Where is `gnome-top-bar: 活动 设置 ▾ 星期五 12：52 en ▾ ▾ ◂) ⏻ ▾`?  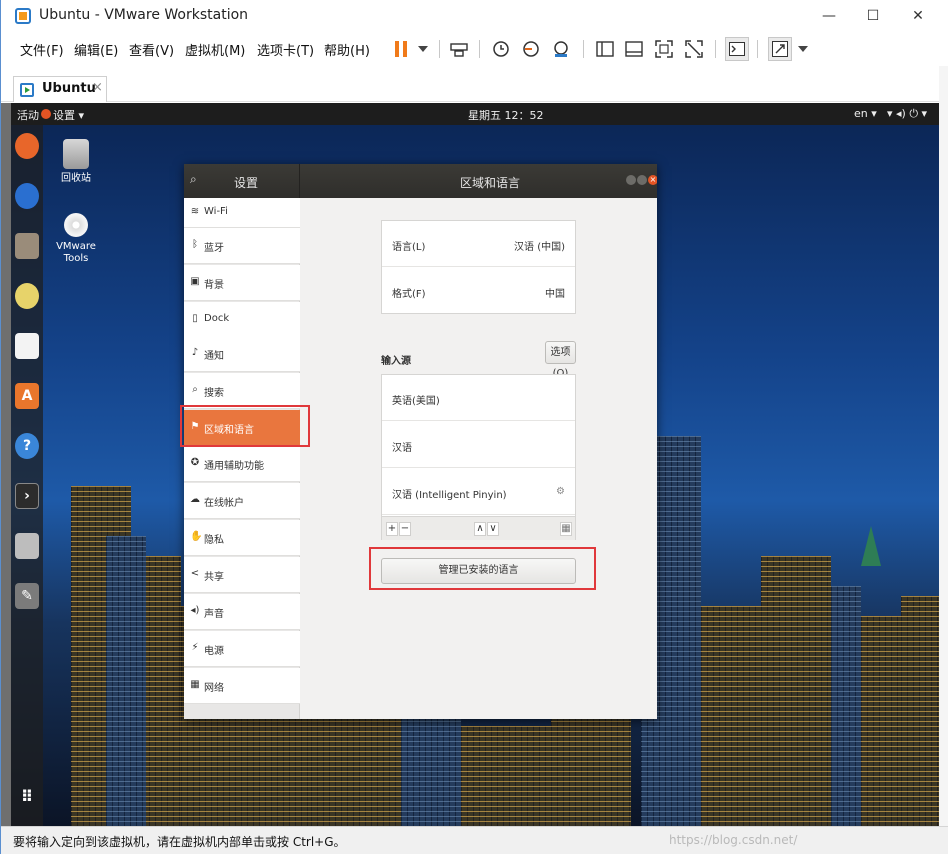 gnome-top-bar: 活动 设置 ▾ 星期五 12：52 en ▾ ▾ ◂) ⏻ ▾ is located at coordinates (475, 114).